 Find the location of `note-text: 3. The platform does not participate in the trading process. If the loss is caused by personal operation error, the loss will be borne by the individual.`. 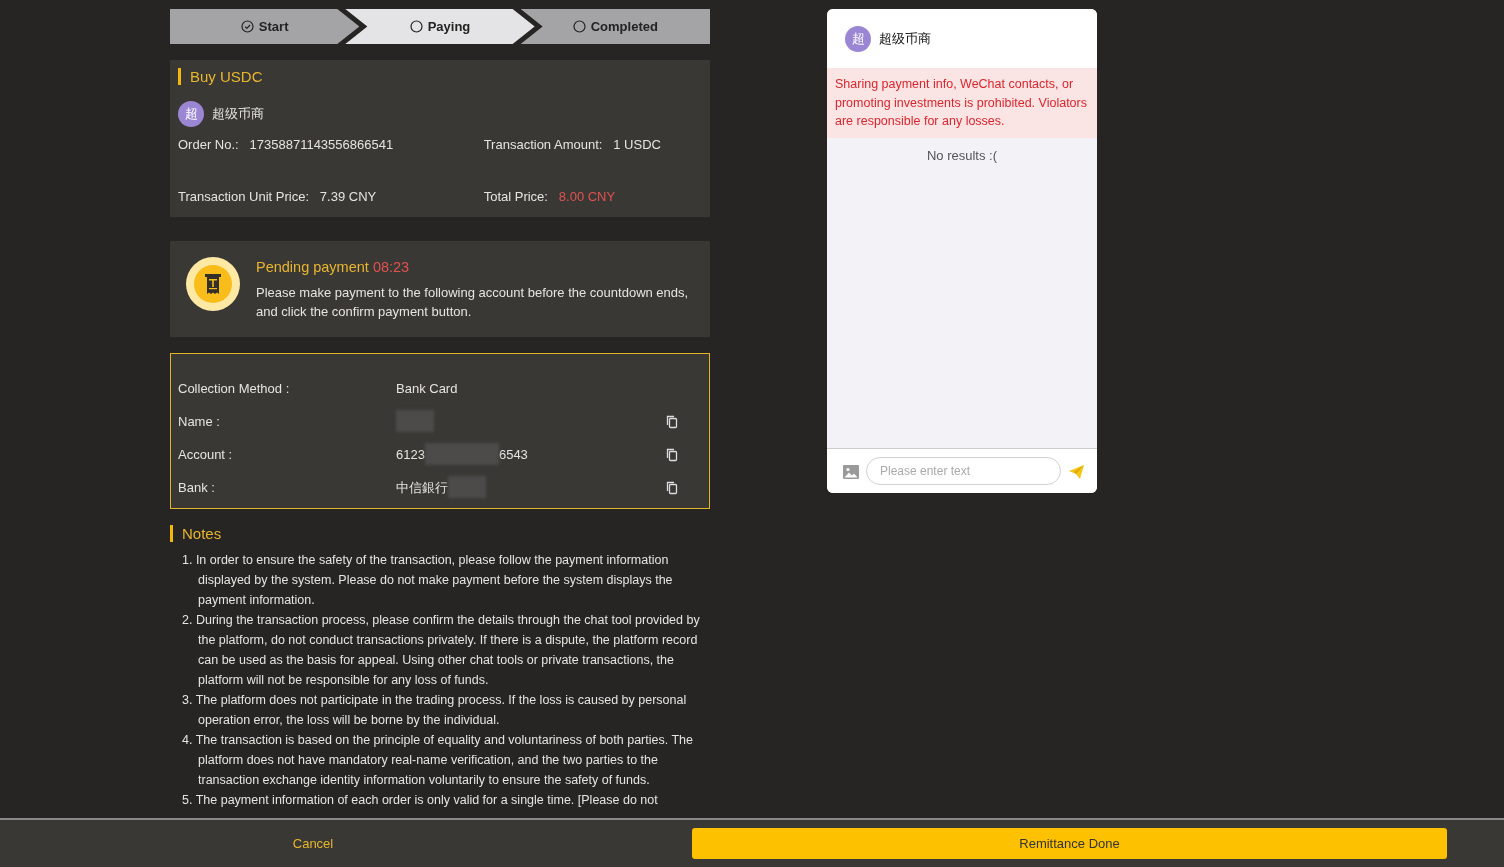

note-text: 3. The platform does not participate in the trading process. If the loss is caused by personal operation error, the loss will be borne by the individual. is located at coordinates (434, 710).